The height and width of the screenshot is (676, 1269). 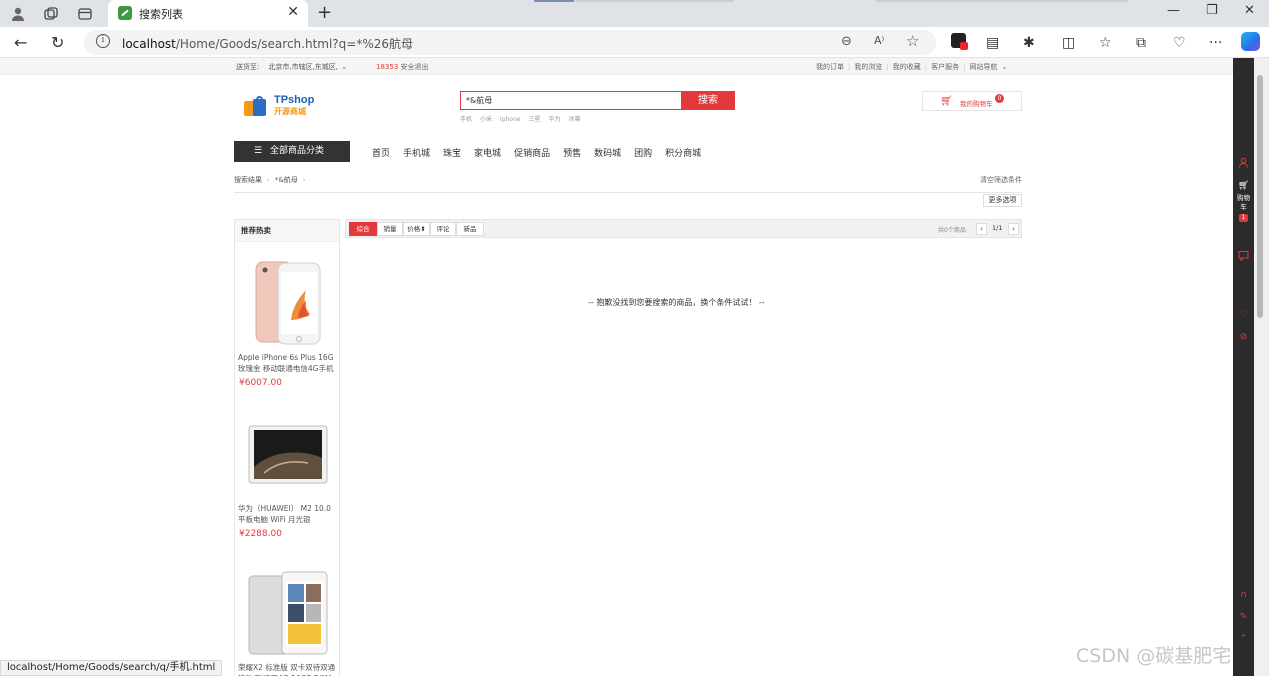 What do you see at coordinates (1243, 218) in the screenshot?
I see `sidebar-cart-count: 1` at bounding box center [1243, 218].